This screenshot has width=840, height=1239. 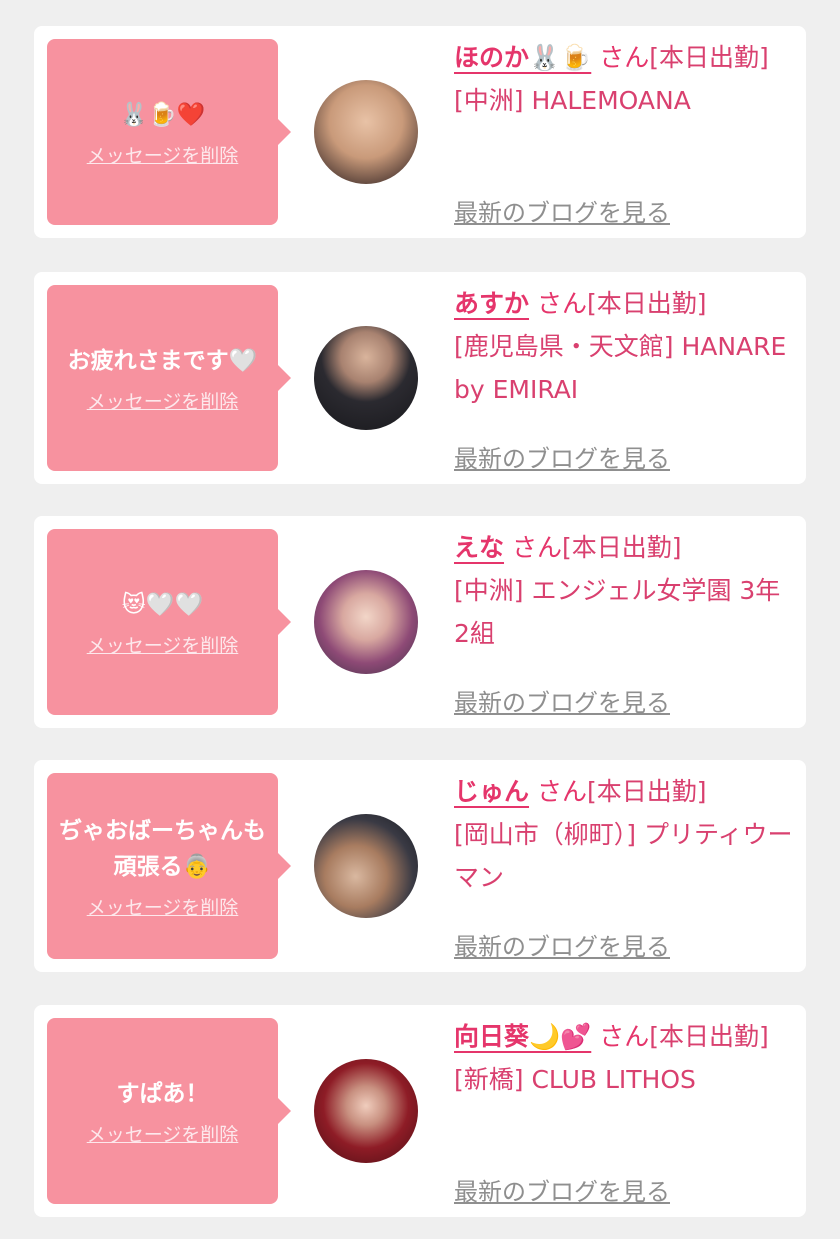 I want to click on shop-name: [新橋] CLUB LITHOS, so click(x=575, y=1079).